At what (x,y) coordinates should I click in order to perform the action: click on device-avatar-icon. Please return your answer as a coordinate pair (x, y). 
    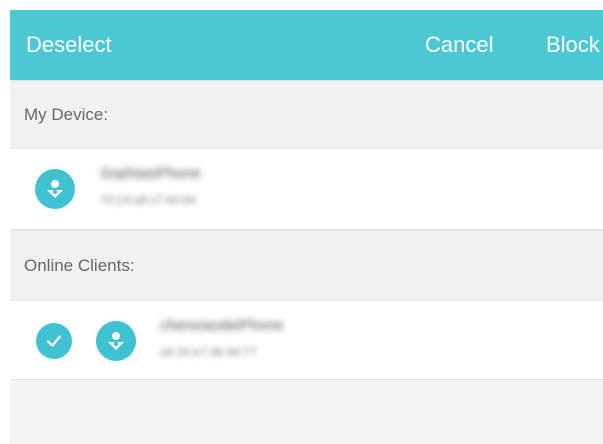
    Looking at the image, I should click on (55, 189).